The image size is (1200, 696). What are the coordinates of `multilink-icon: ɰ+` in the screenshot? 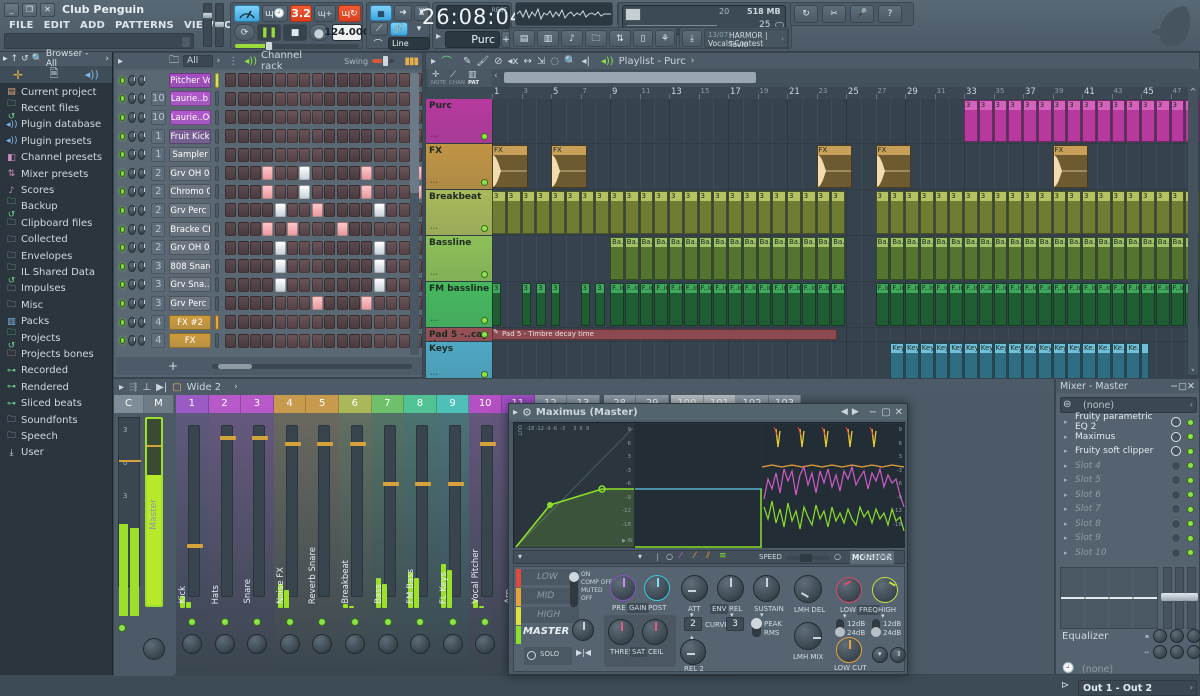 It's located at (325, 13).